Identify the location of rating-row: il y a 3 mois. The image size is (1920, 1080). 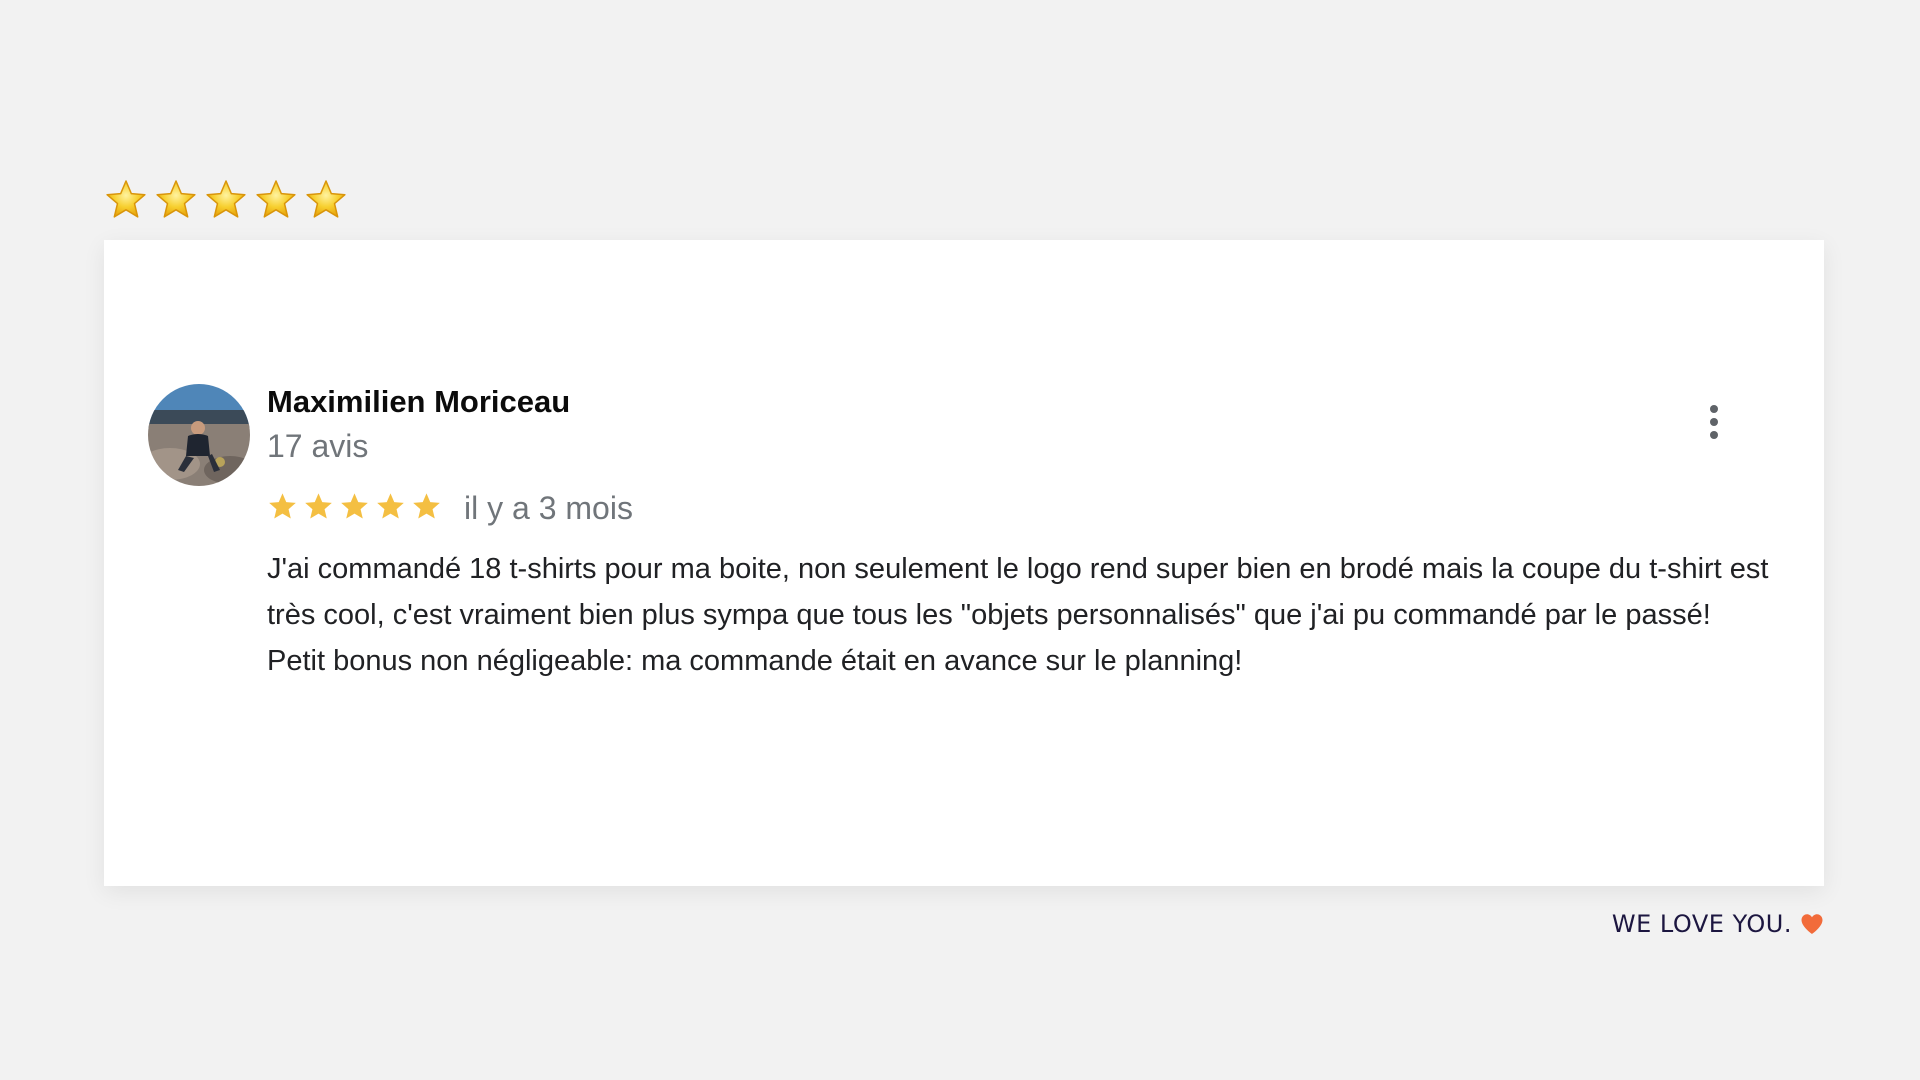
(450, 507).